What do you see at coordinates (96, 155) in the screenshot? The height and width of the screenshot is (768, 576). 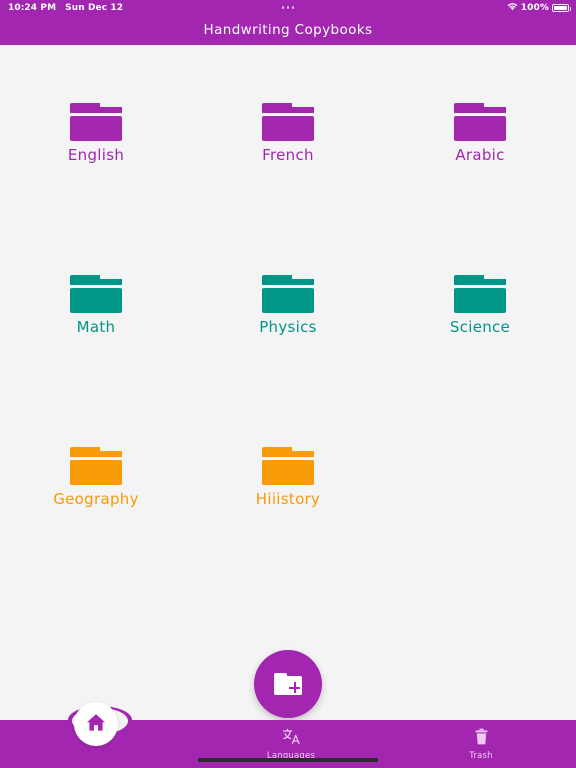 I see `folder-label: English` at bounding box center [96, 155].